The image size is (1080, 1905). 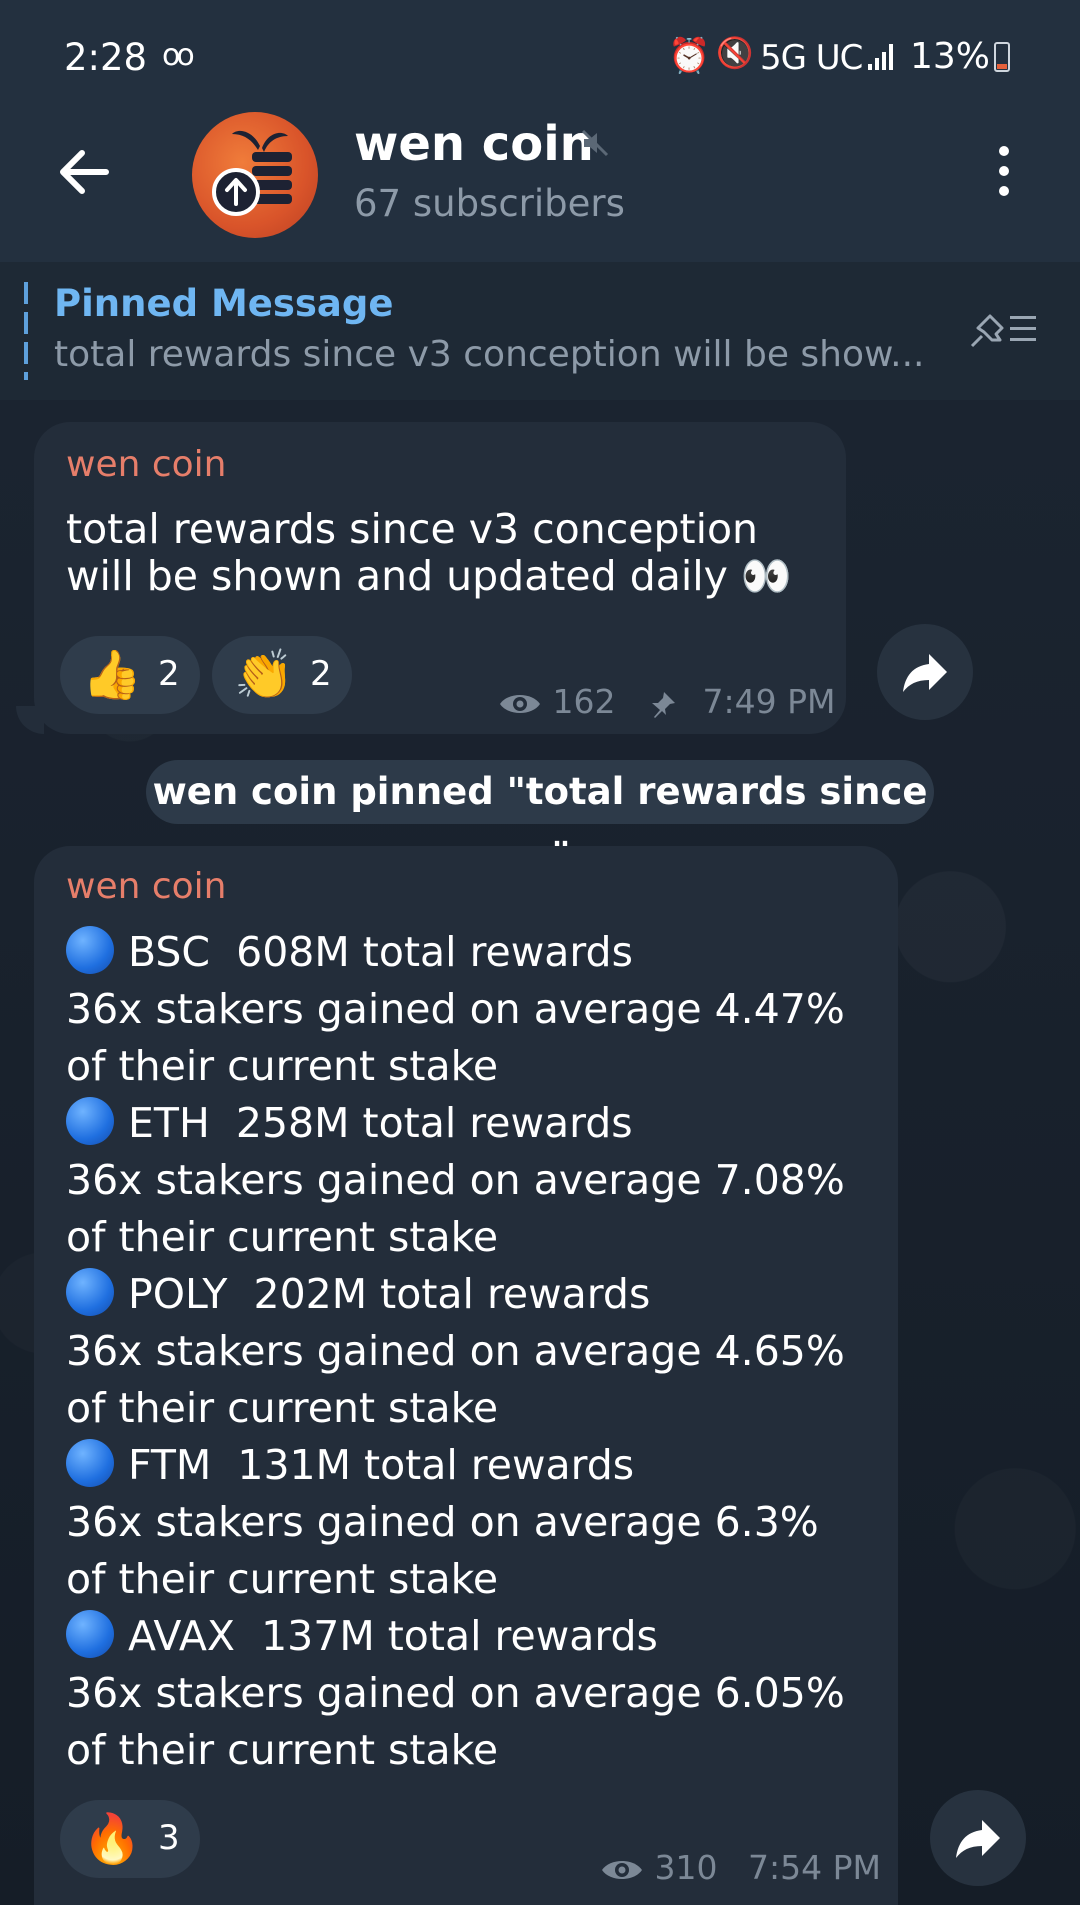 I want to click on pin-icon, so click(x=663, y=704).